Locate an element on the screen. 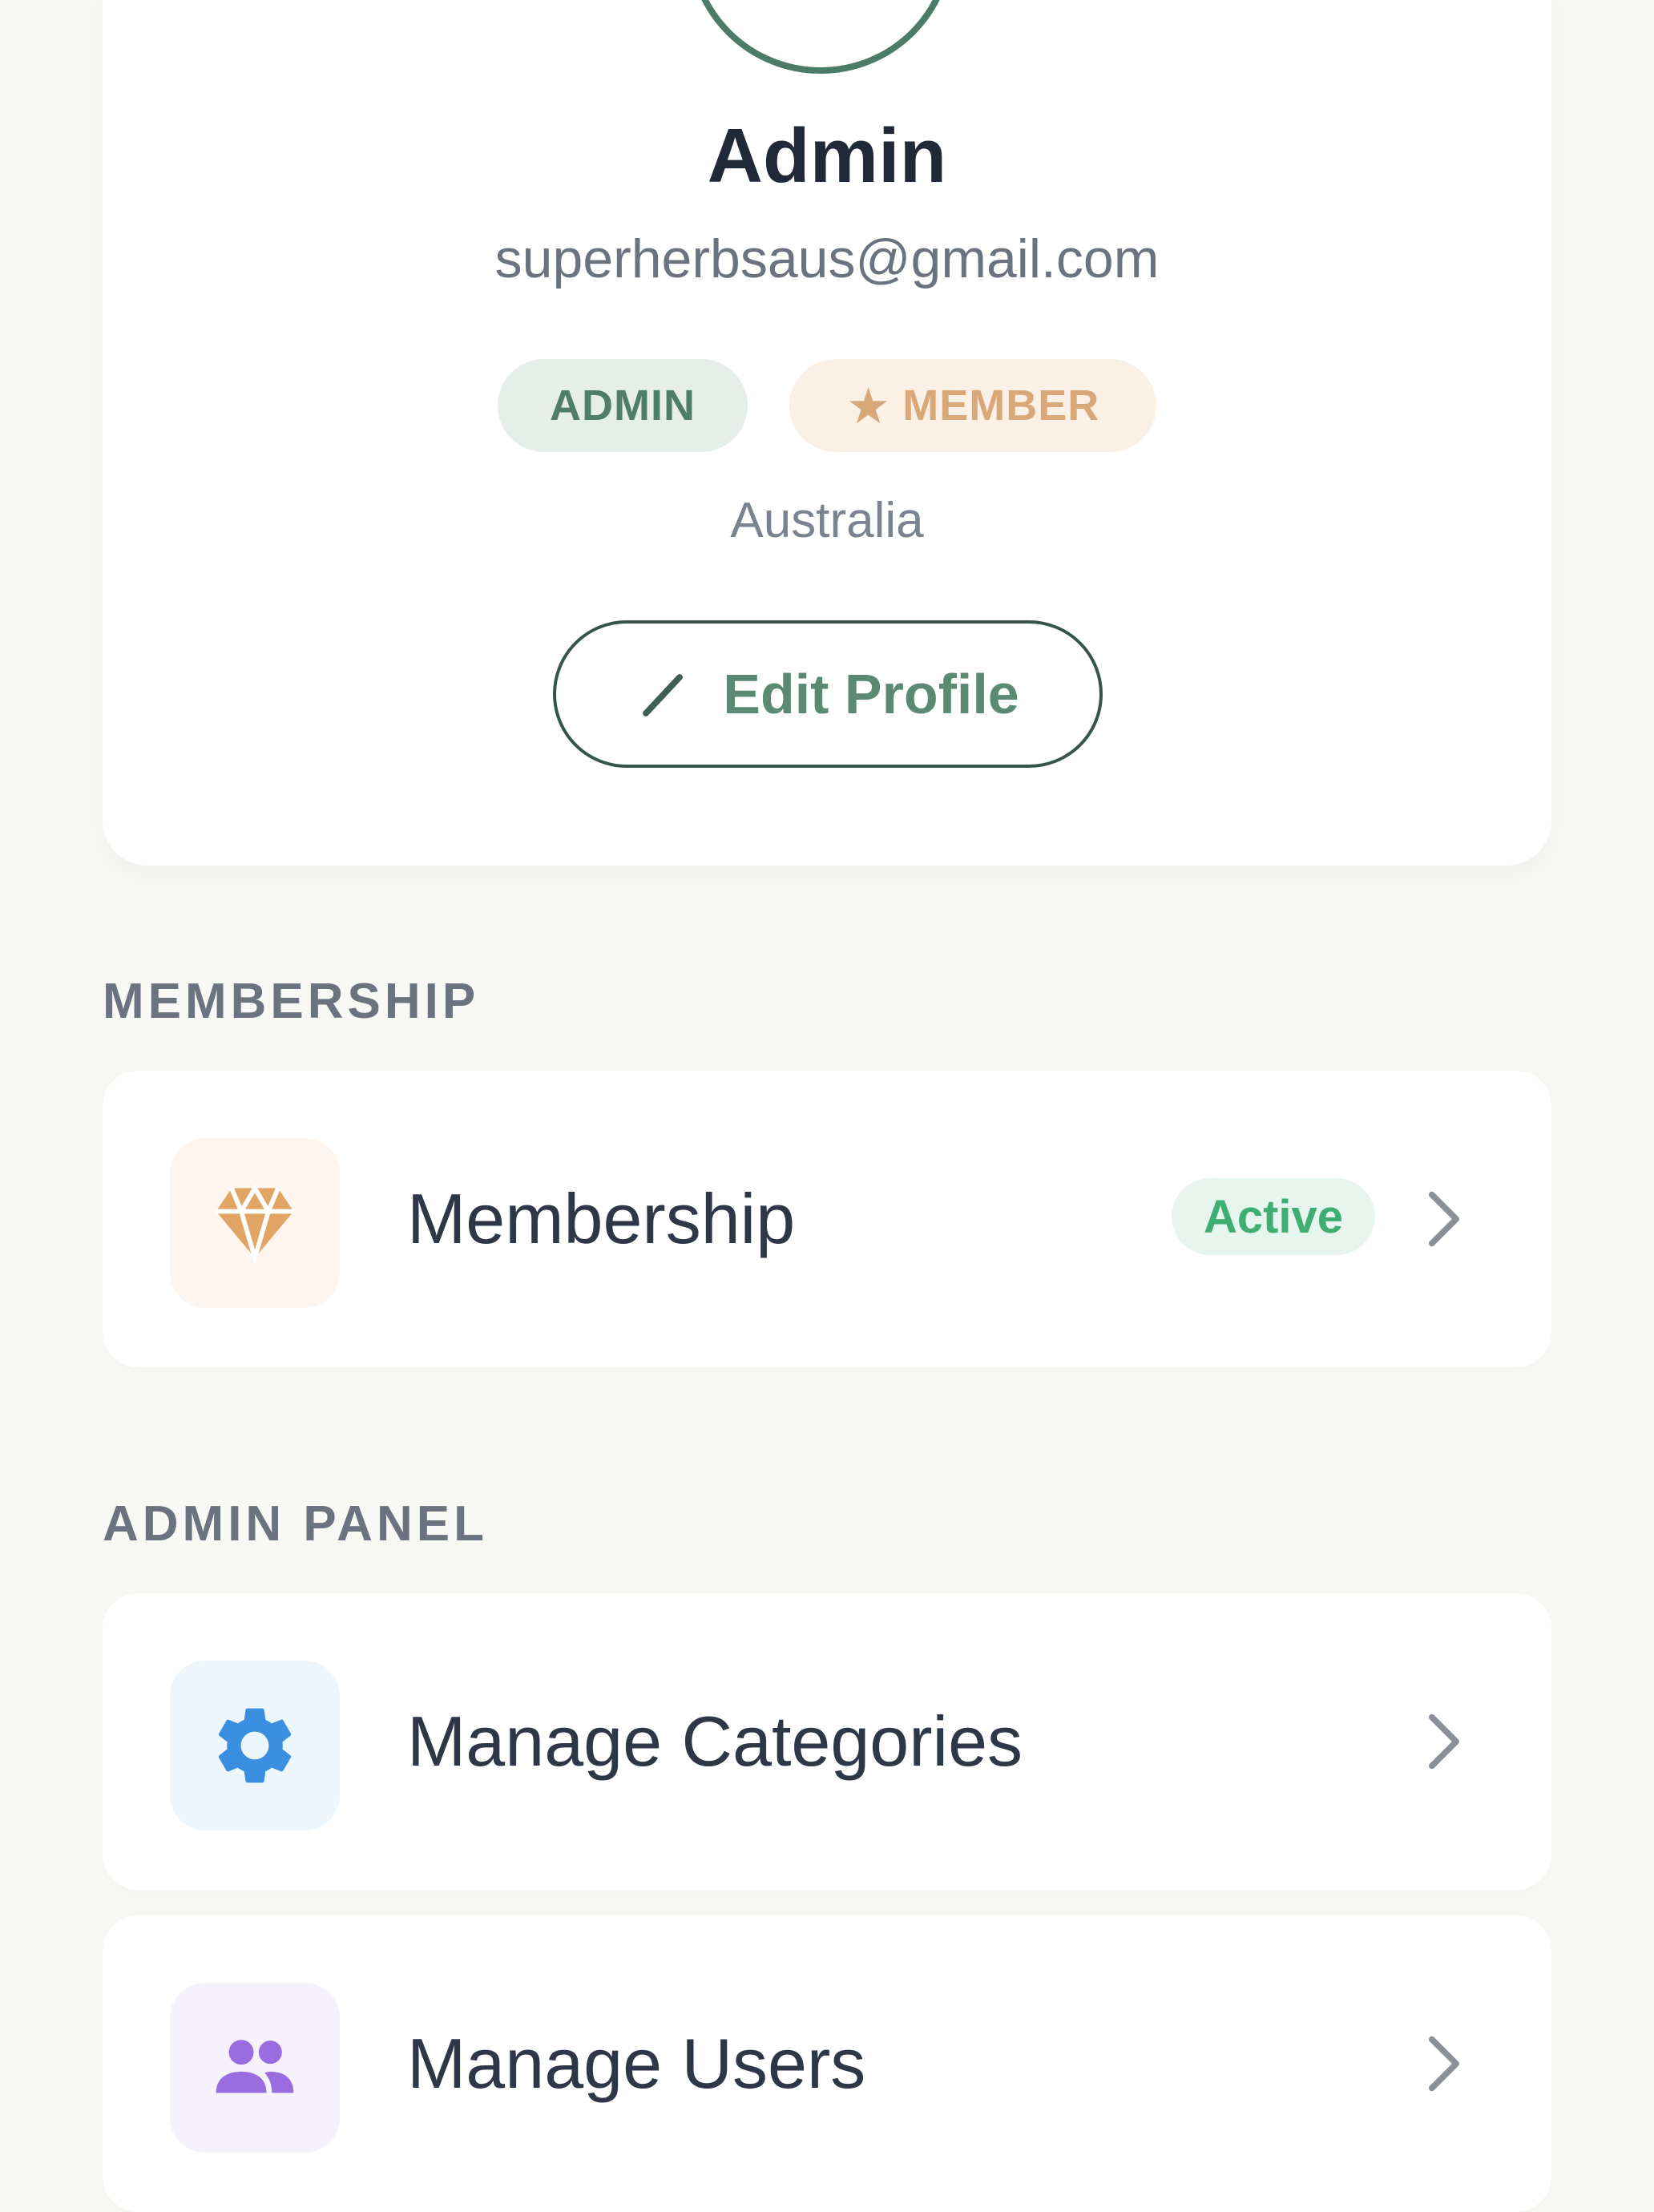  manage-categories-item: Manage Categories is located at coordinates (827, 1741).